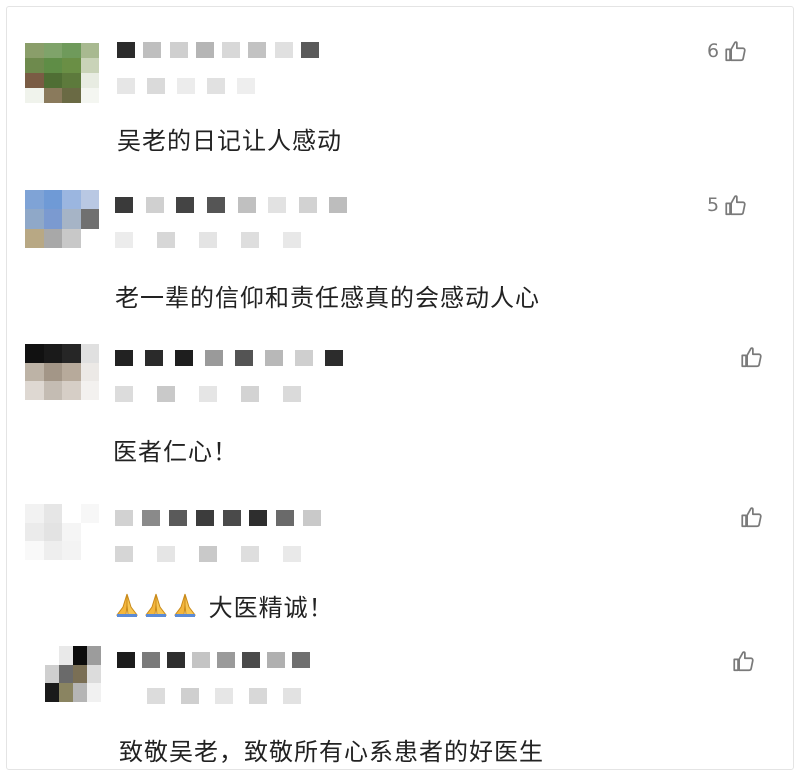  I want to click on comment-meta, so click(232, 696).